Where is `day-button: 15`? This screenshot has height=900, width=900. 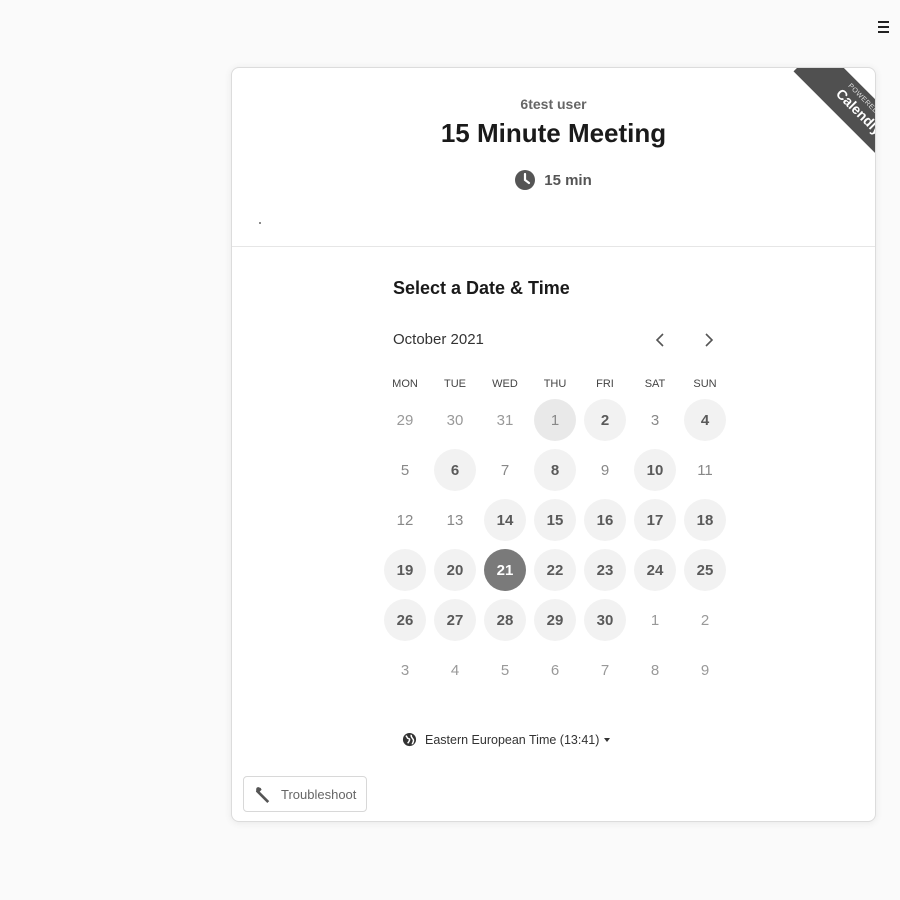 day-button: 15 is located at coordinates (555, 520).